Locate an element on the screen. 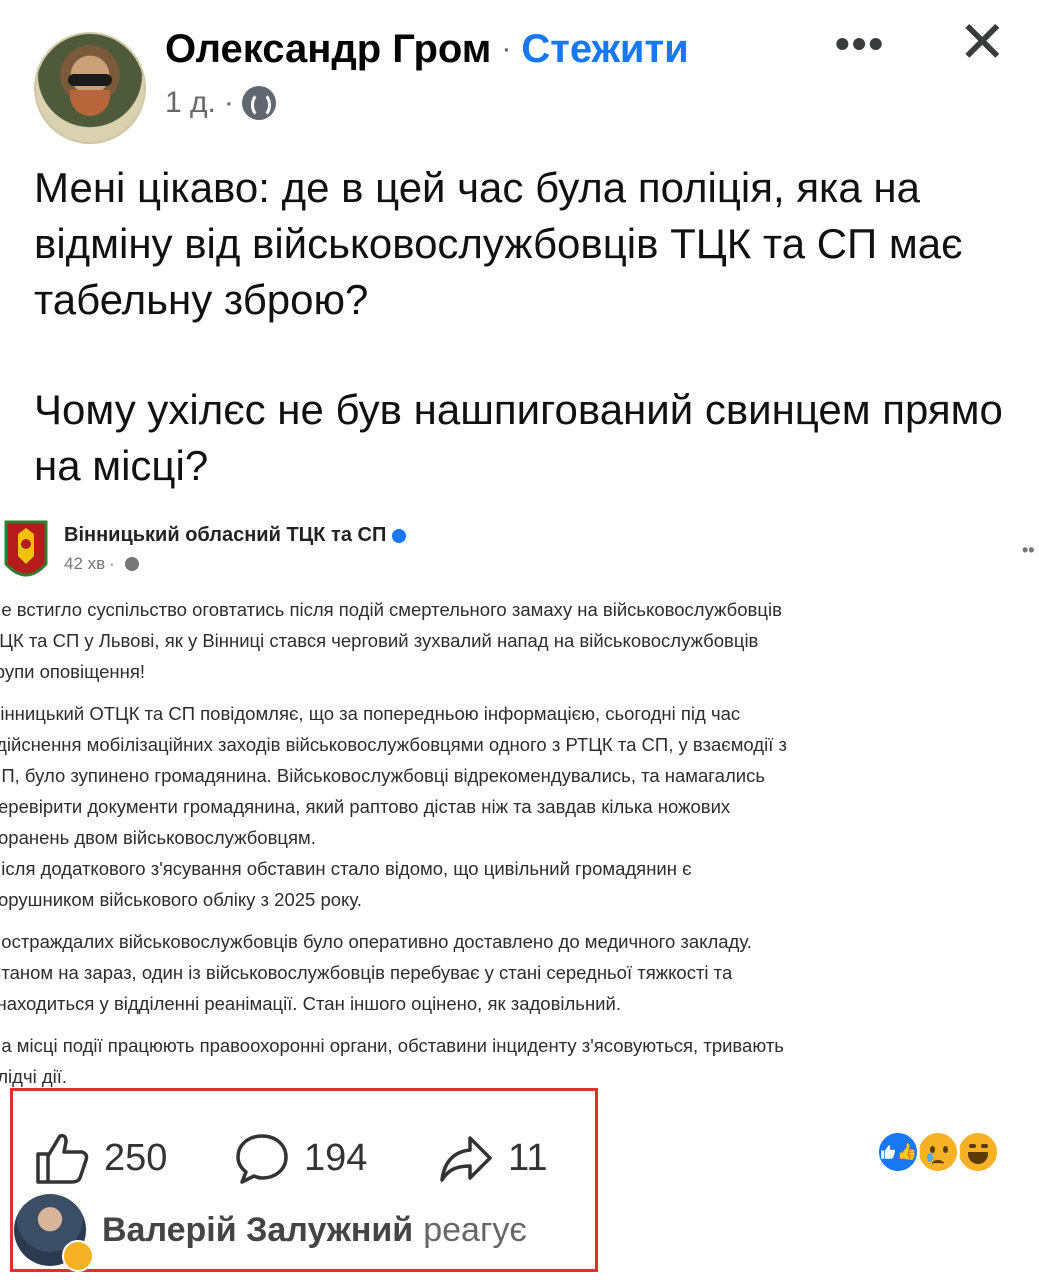 The width and height of the screenshot is (1039, 1280). share-icon is located at coordinates (466, 1159).